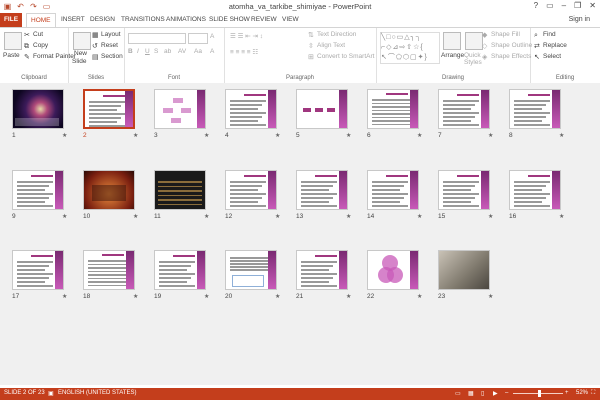  I want to click on shapes-gallery: ╲□○▭△╮┐ ⌐◇⊿⇨⇧☆{↖⌒⬠⬡▢✦}, so click(410, 48).